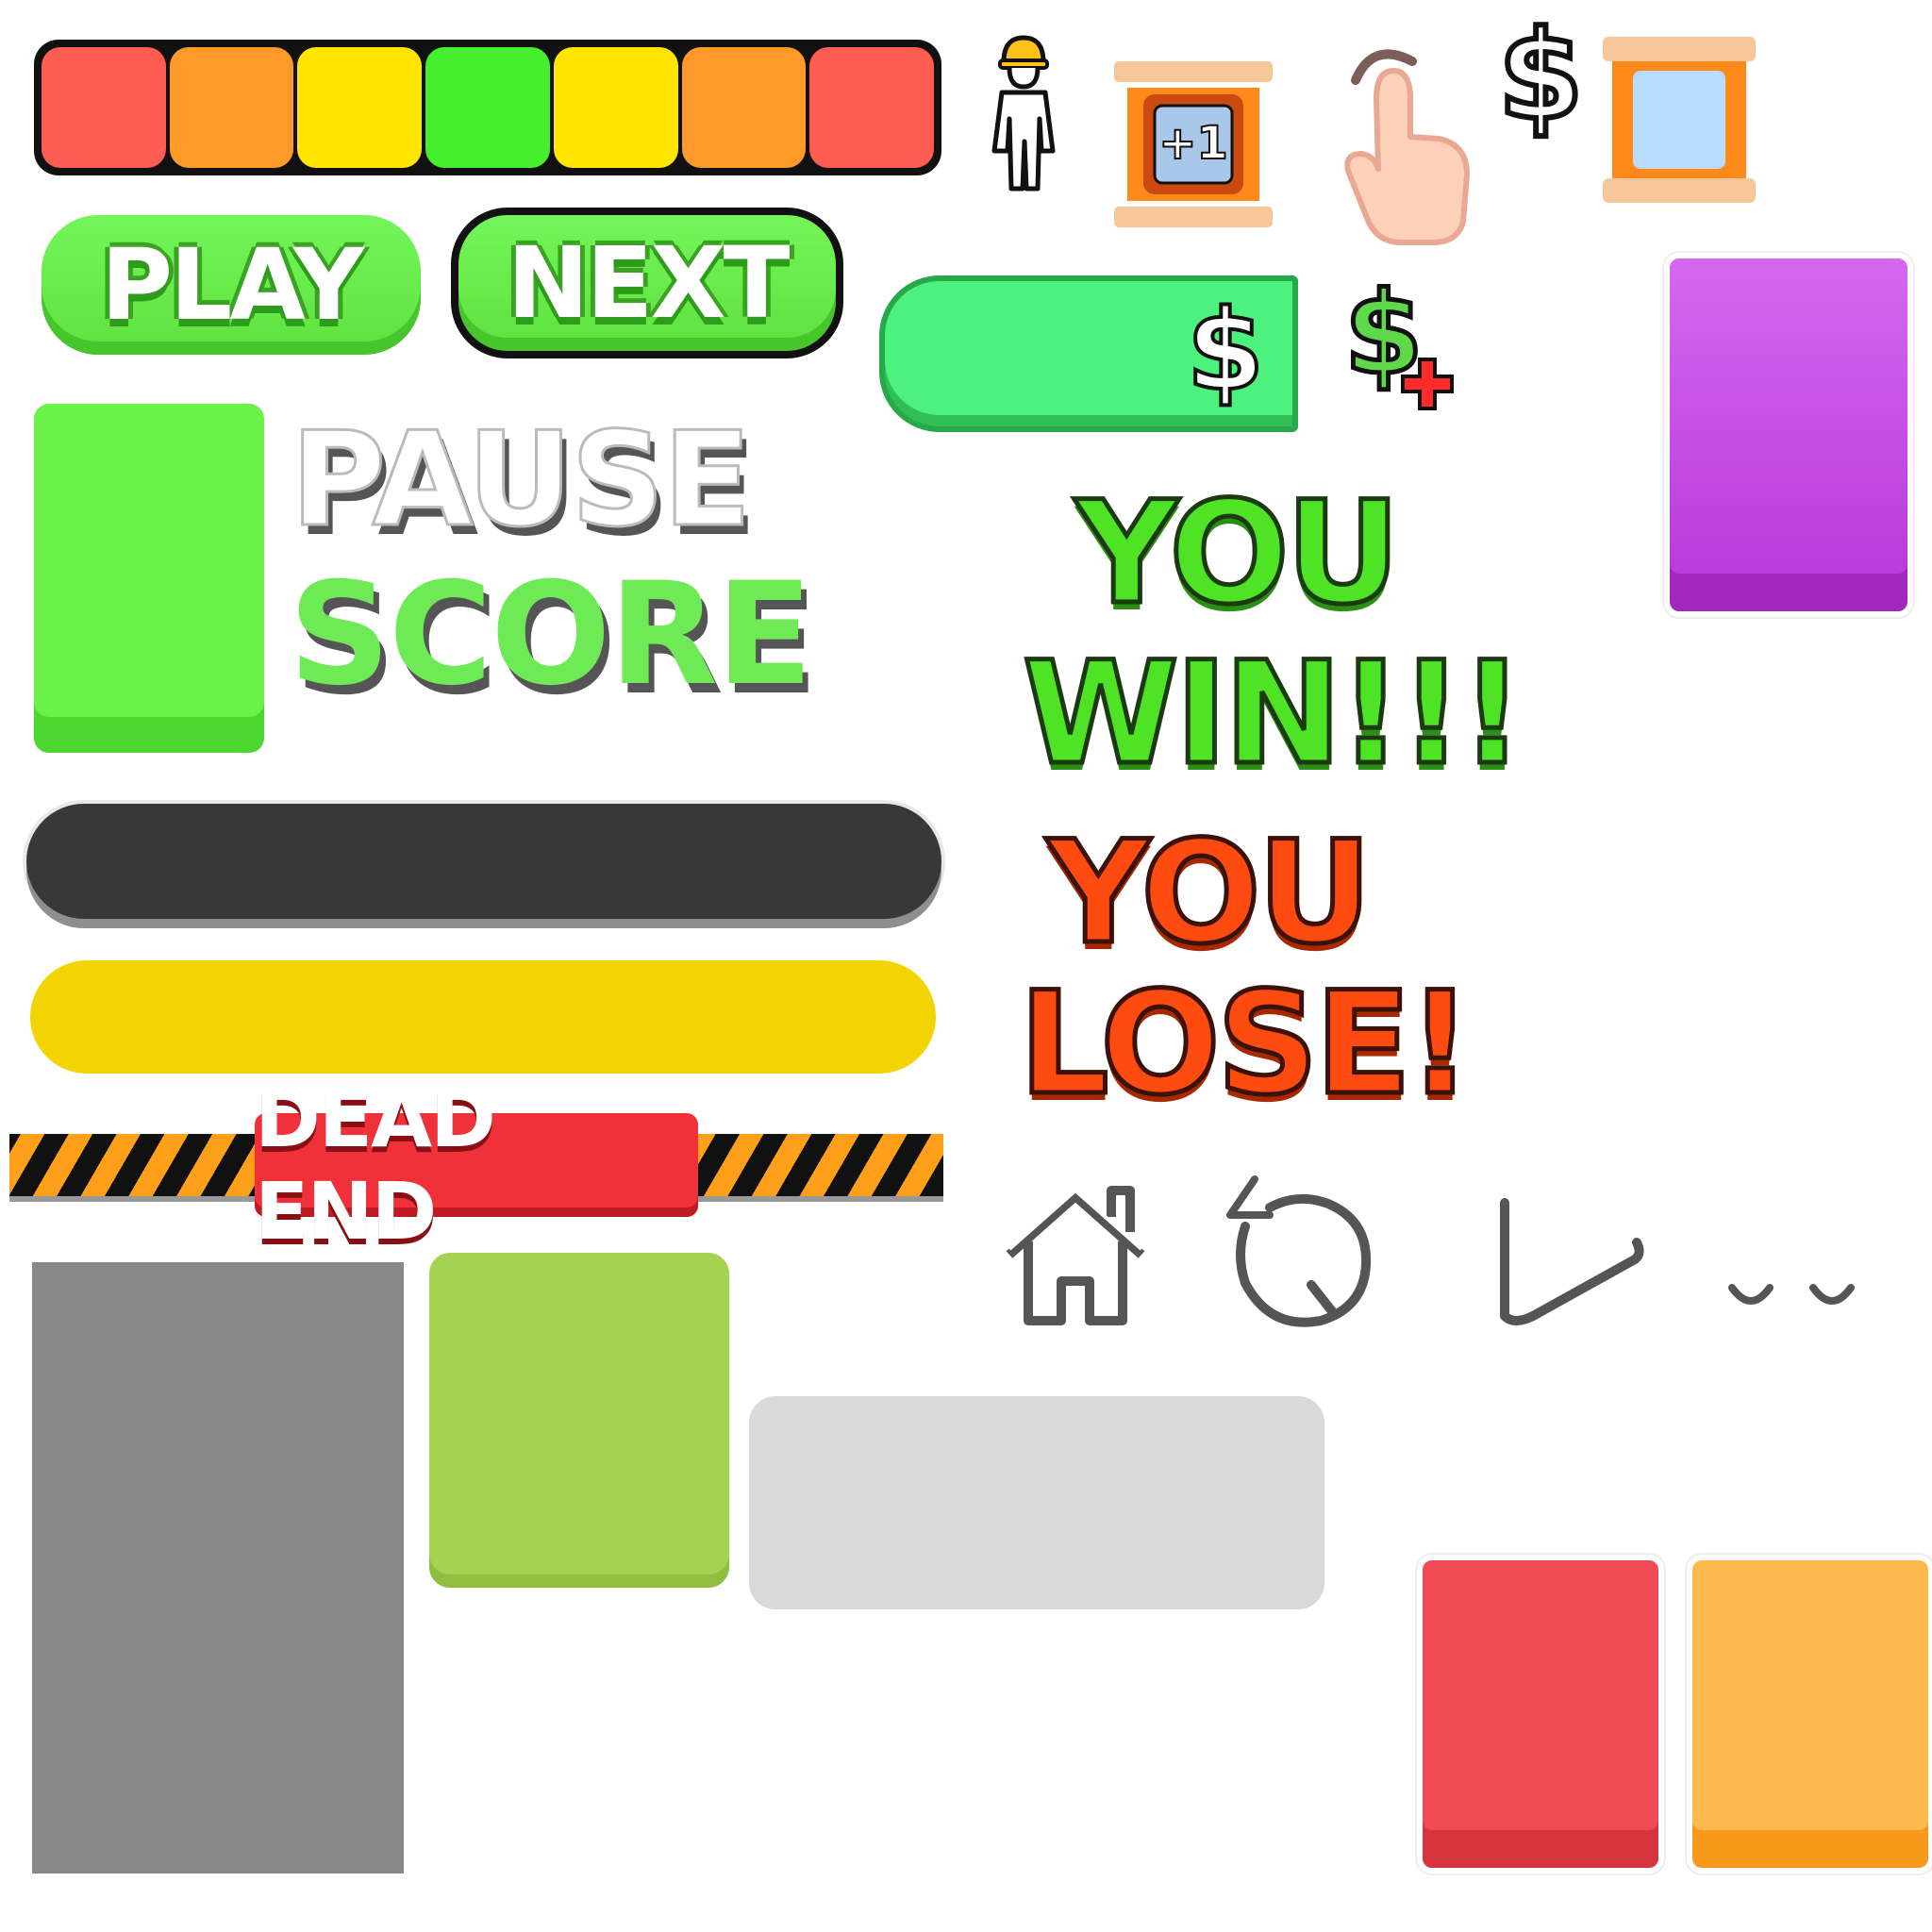  What do you see at coordinates (1809, 1714) in the screenshot?
I see `orange-card` at bounding box center [1809, 1714].